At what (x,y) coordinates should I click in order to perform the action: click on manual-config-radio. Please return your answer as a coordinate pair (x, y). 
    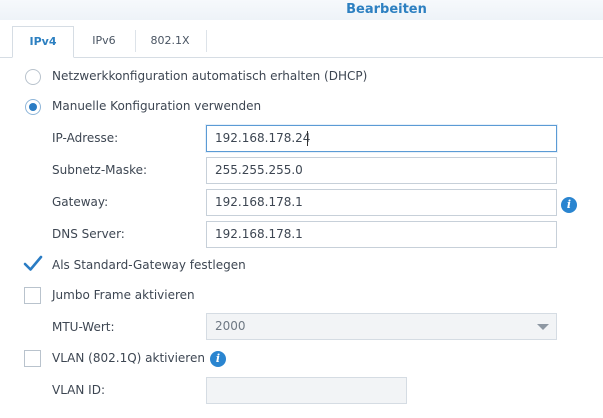
    Looking at the image, I should click on (33, 107).